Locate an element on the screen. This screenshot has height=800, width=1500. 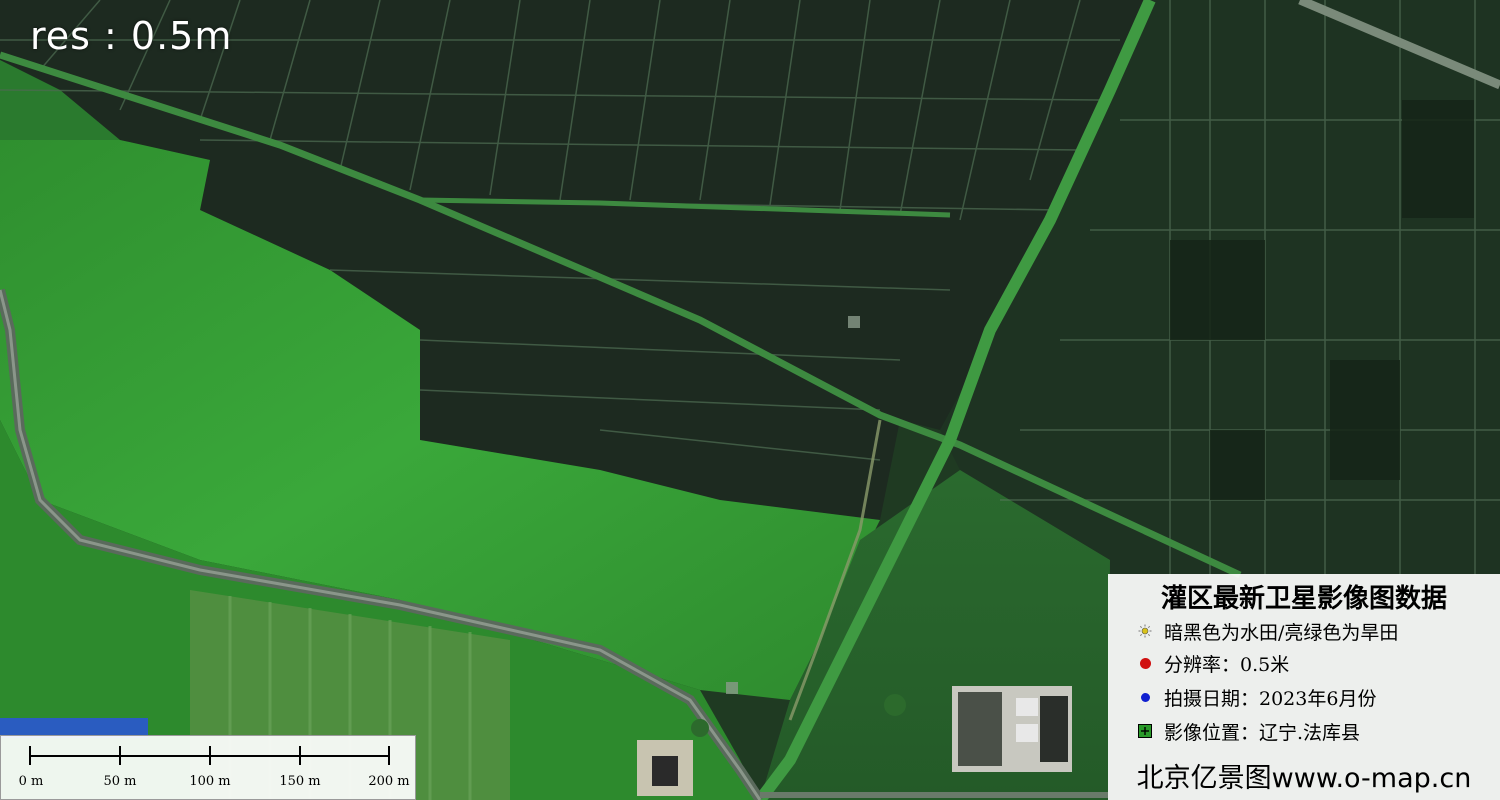
legend-item: 拍摄日期：2023年6月份 is located at coordinates (1257, 697).